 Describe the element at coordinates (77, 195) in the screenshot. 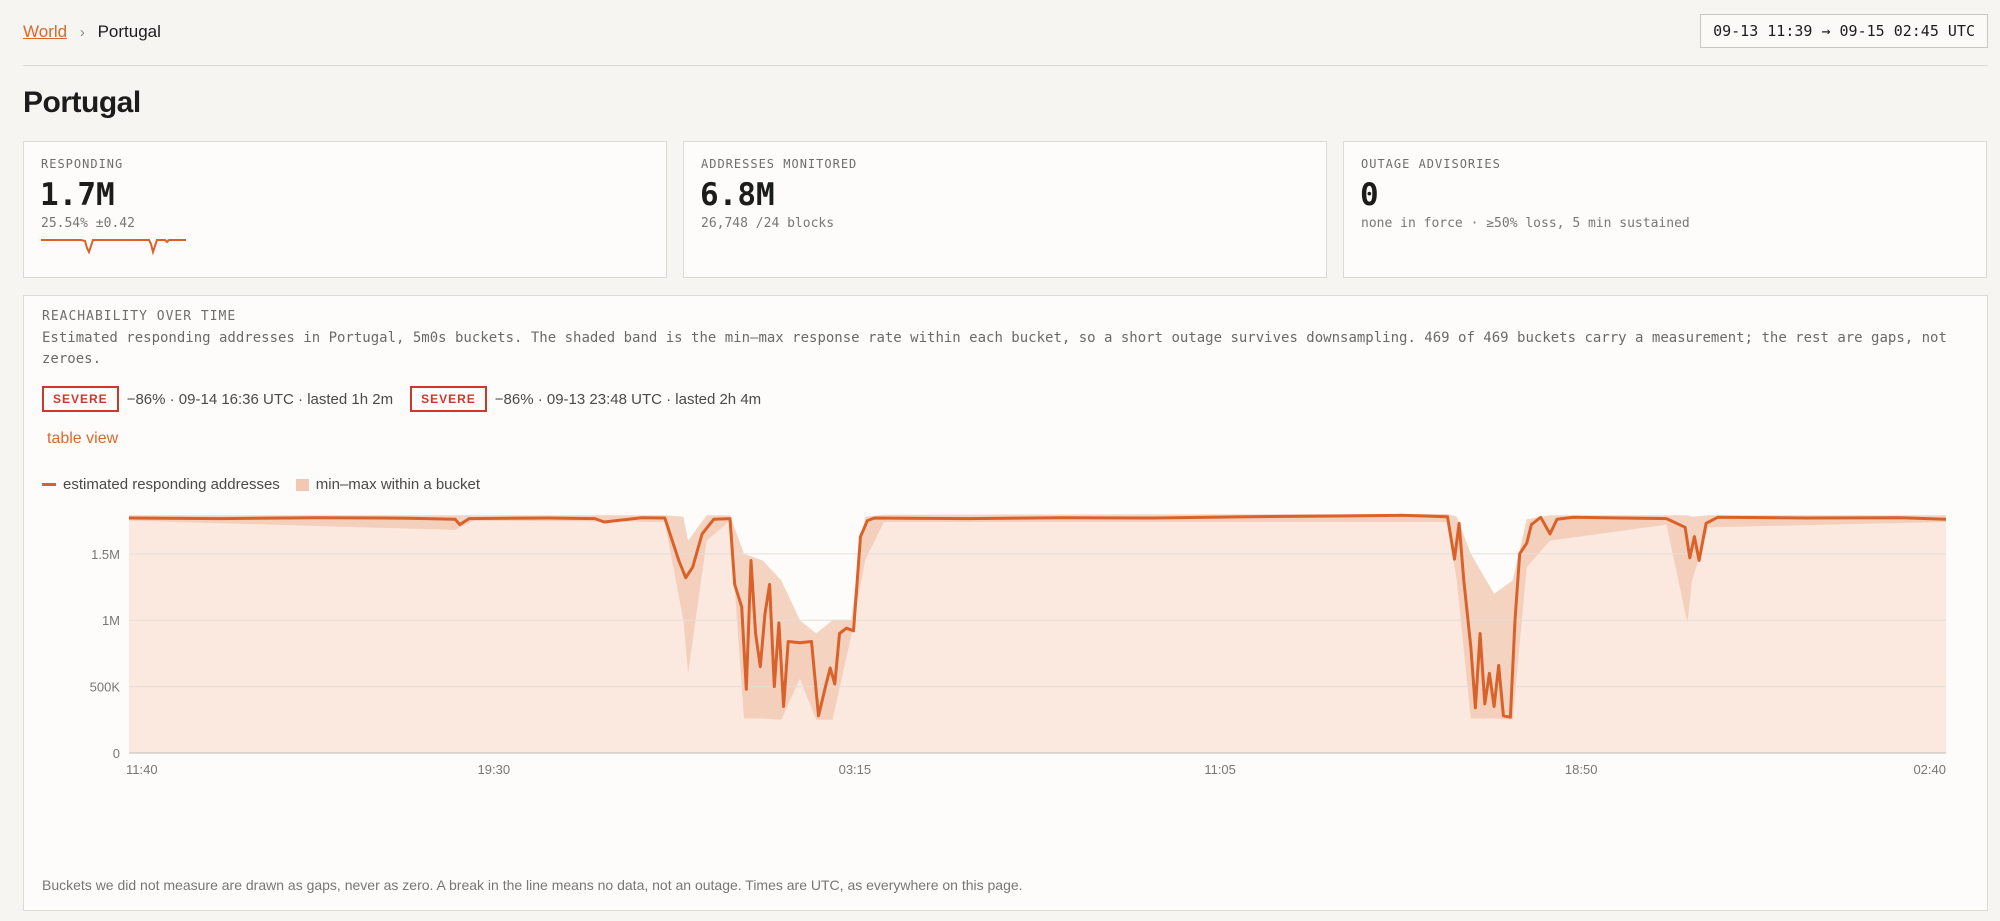

I see `card-value: 1.7M` at that location.